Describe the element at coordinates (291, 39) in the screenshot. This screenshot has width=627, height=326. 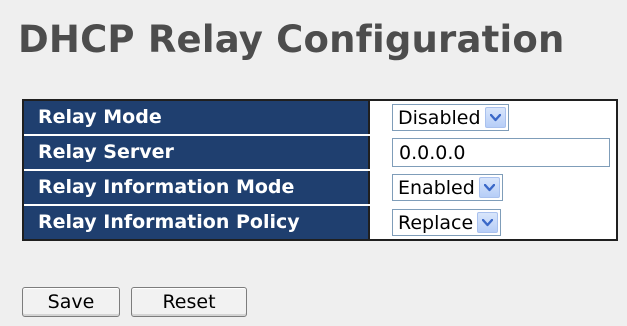
I see `page-title: DHCP Relay Configuration` at that location.